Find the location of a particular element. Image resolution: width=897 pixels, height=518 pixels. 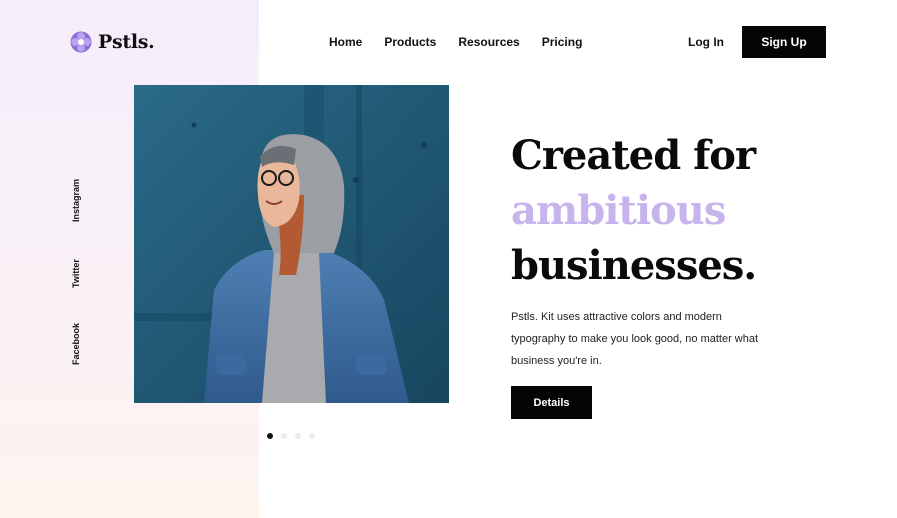

hero-headline: Created for ambitious businesses. is located at coordinates (634, 210).